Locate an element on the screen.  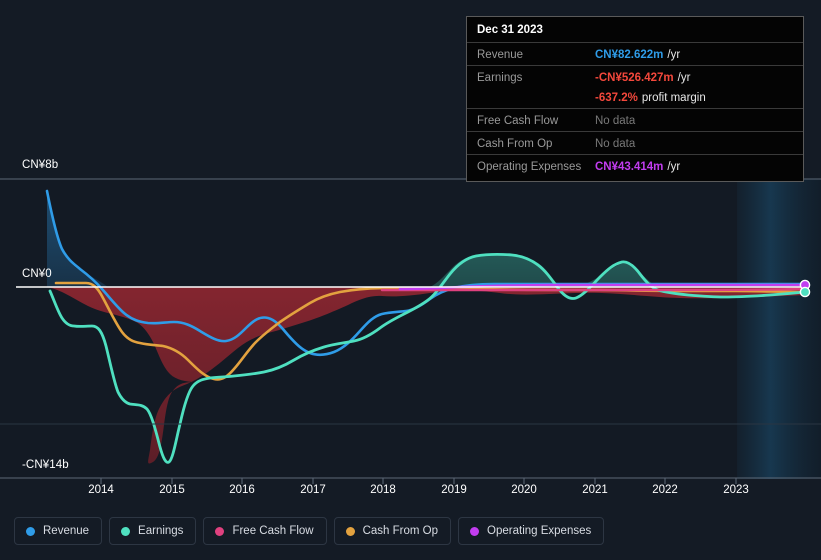
tooltip-row-value: CN¥82.622m is located at coordinates (629, 55).